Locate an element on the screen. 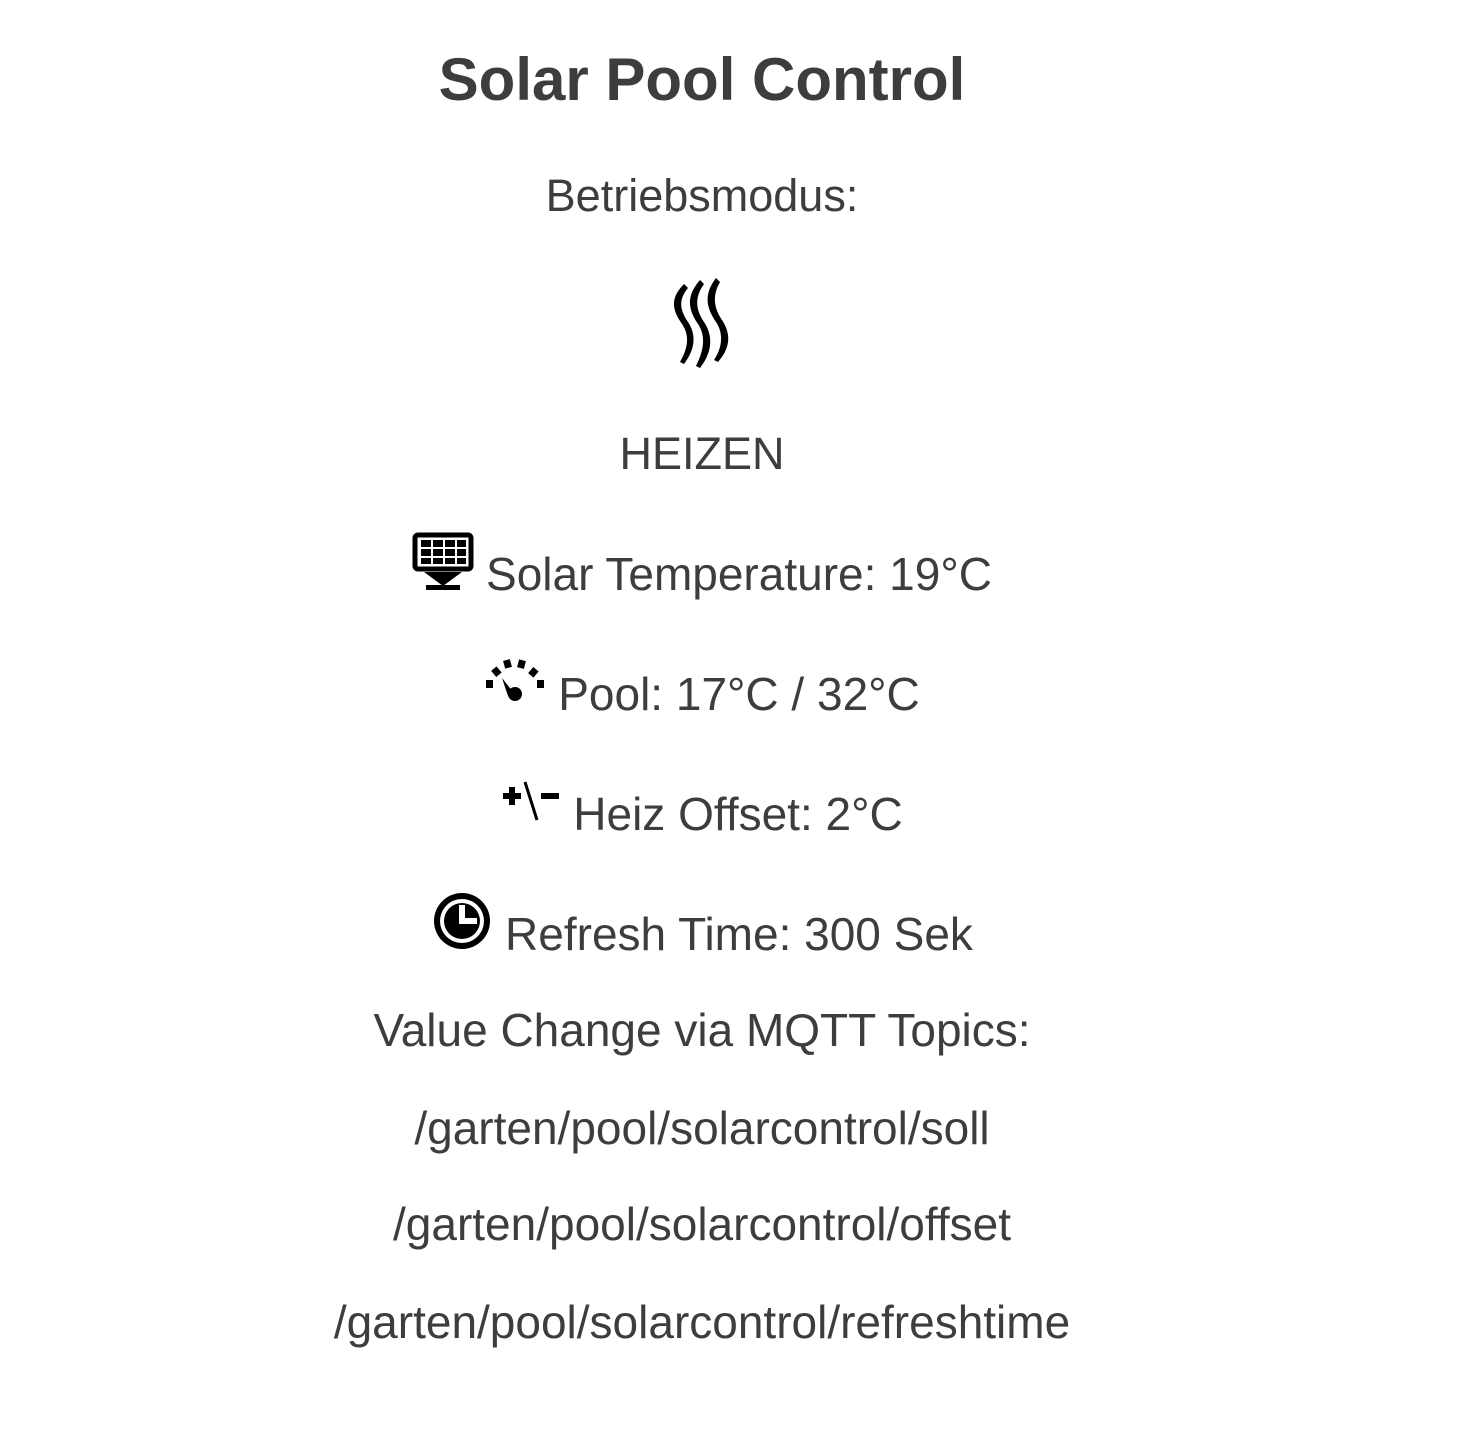 The height and width of the screenshot is (1446, 1472). clock-icon is located at coordinates (462, 928).